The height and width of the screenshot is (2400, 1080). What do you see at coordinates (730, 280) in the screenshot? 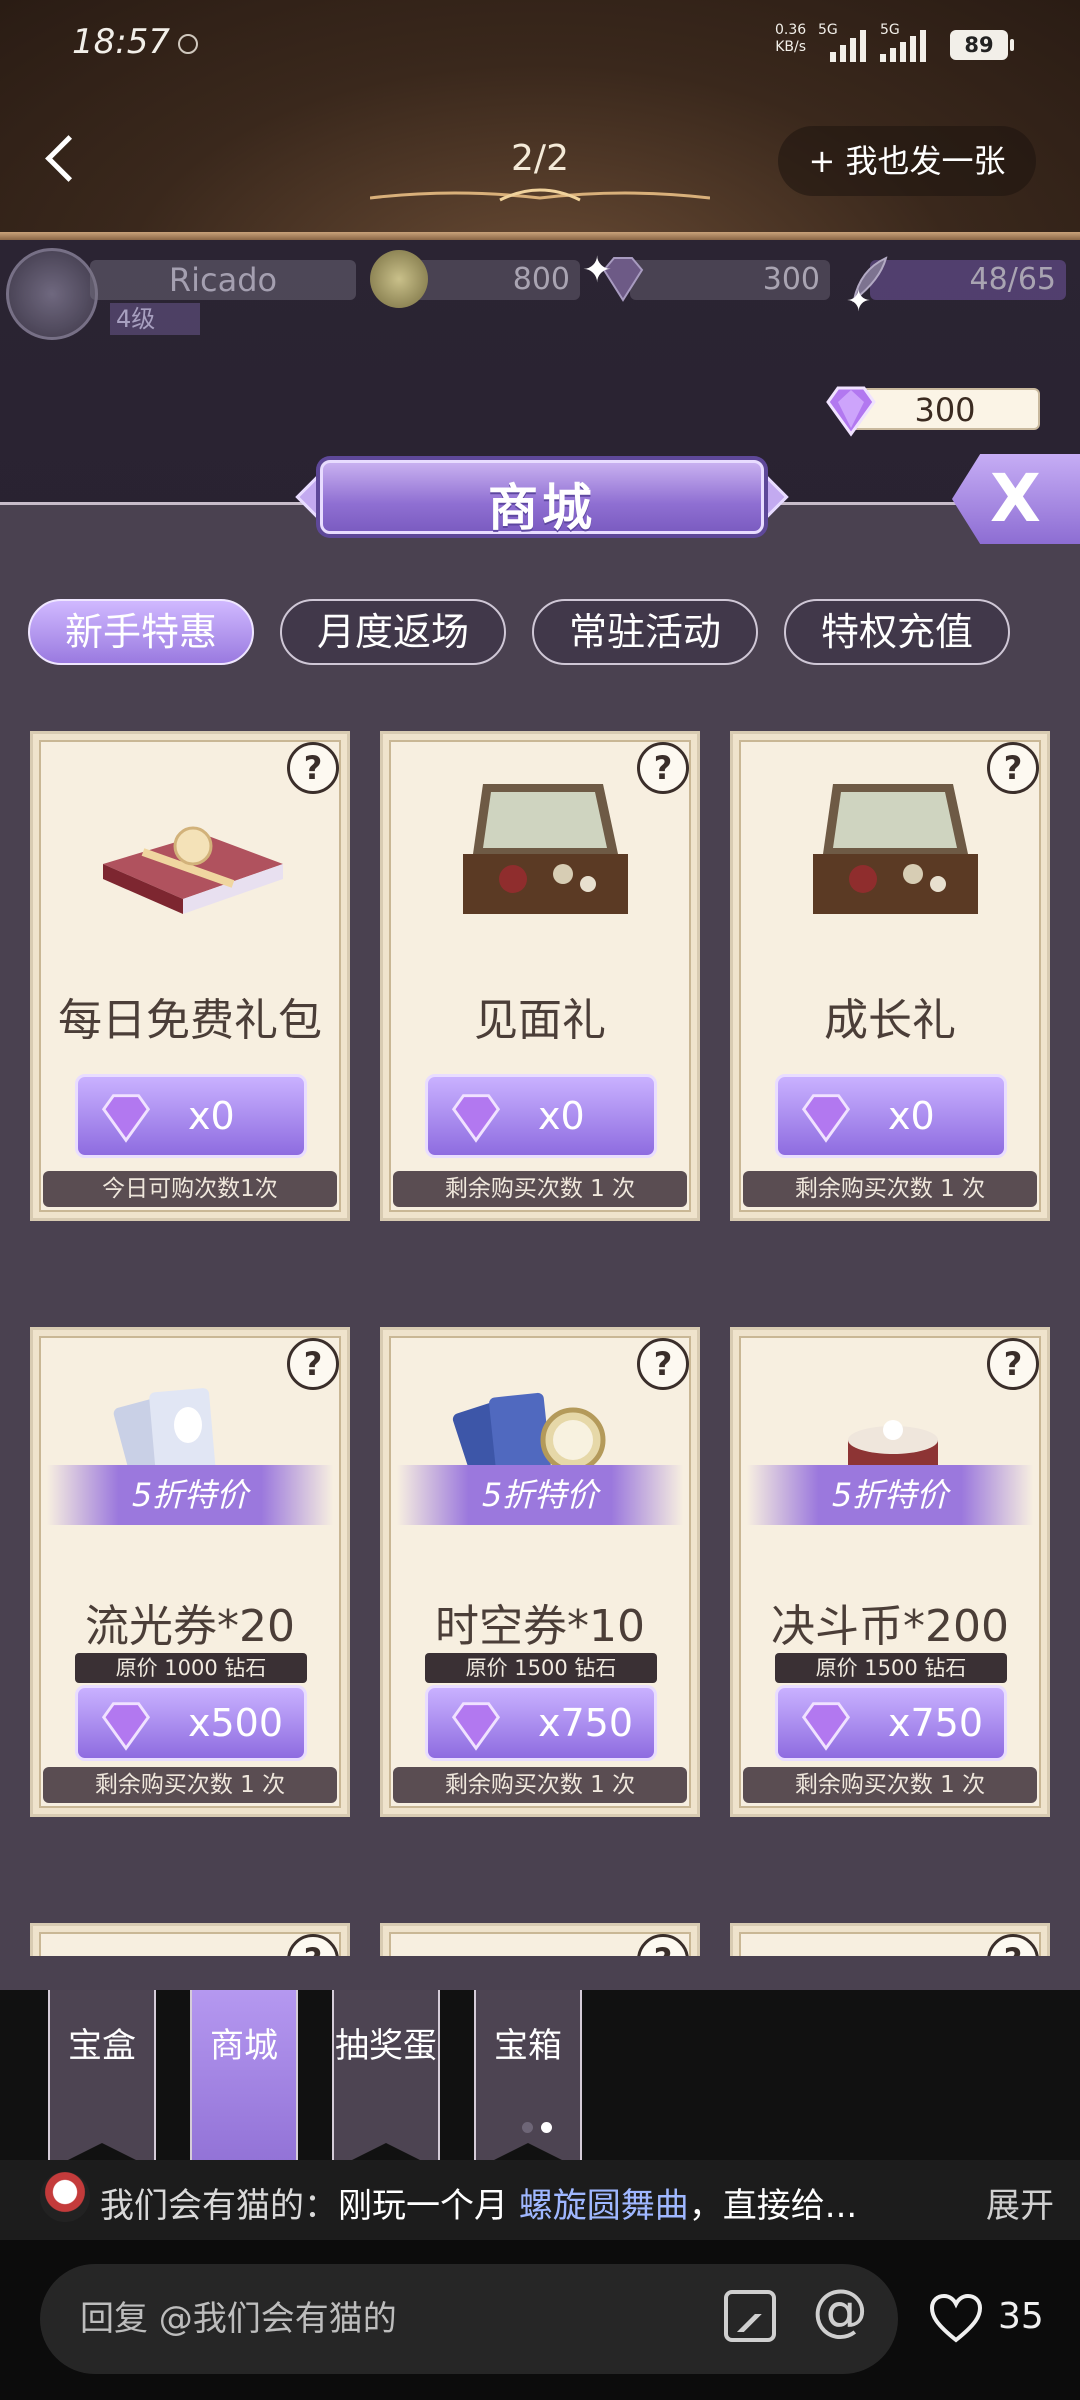
I see `diamond-counter: 300` at bounding box center [730, 280].